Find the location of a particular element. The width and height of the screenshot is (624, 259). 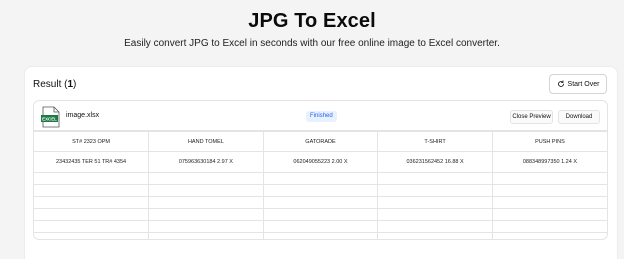

result-count: 1 is located at coordinates (70, 84).